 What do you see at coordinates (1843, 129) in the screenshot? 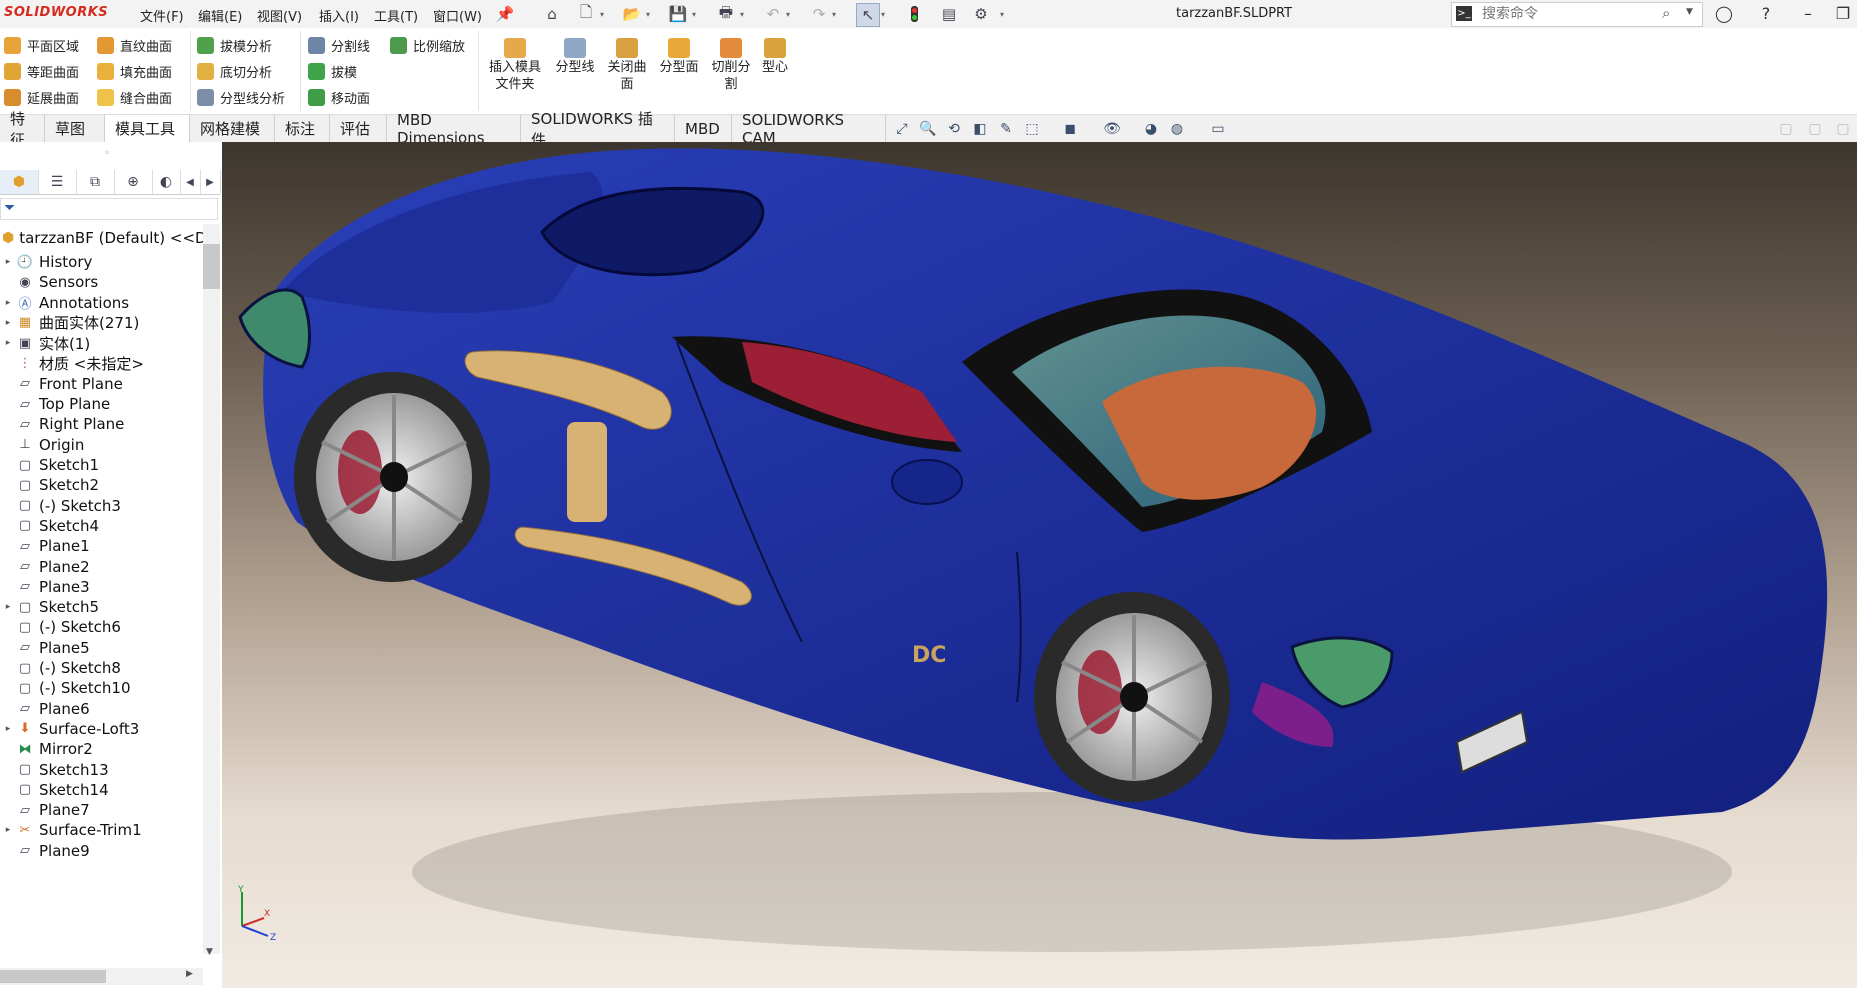
I see `close-view-icon: ▢` at bounding box center [1843, 129].